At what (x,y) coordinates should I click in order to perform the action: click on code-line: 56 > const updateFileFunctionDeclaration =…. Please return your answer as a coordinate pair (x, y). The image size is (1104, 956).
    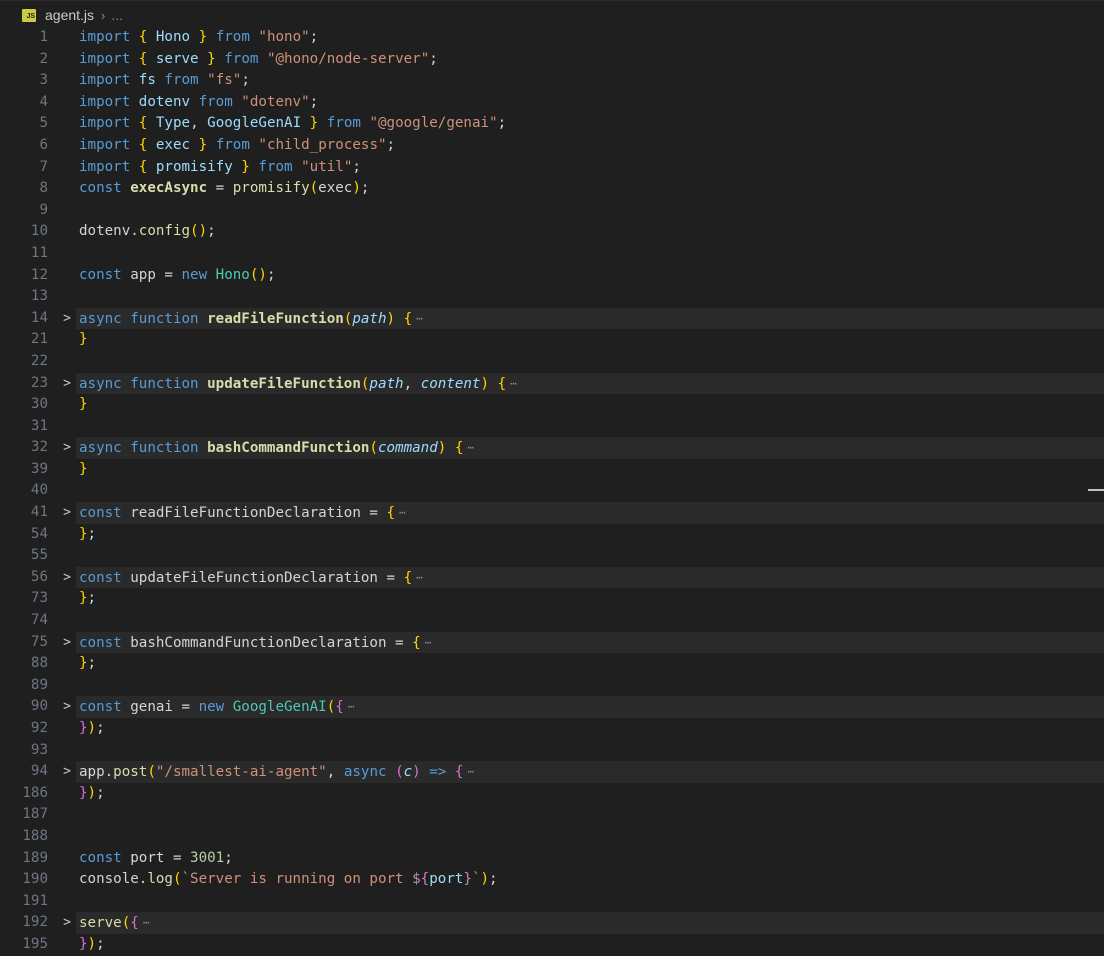
    Looking at the image, I should click on (552, 577).